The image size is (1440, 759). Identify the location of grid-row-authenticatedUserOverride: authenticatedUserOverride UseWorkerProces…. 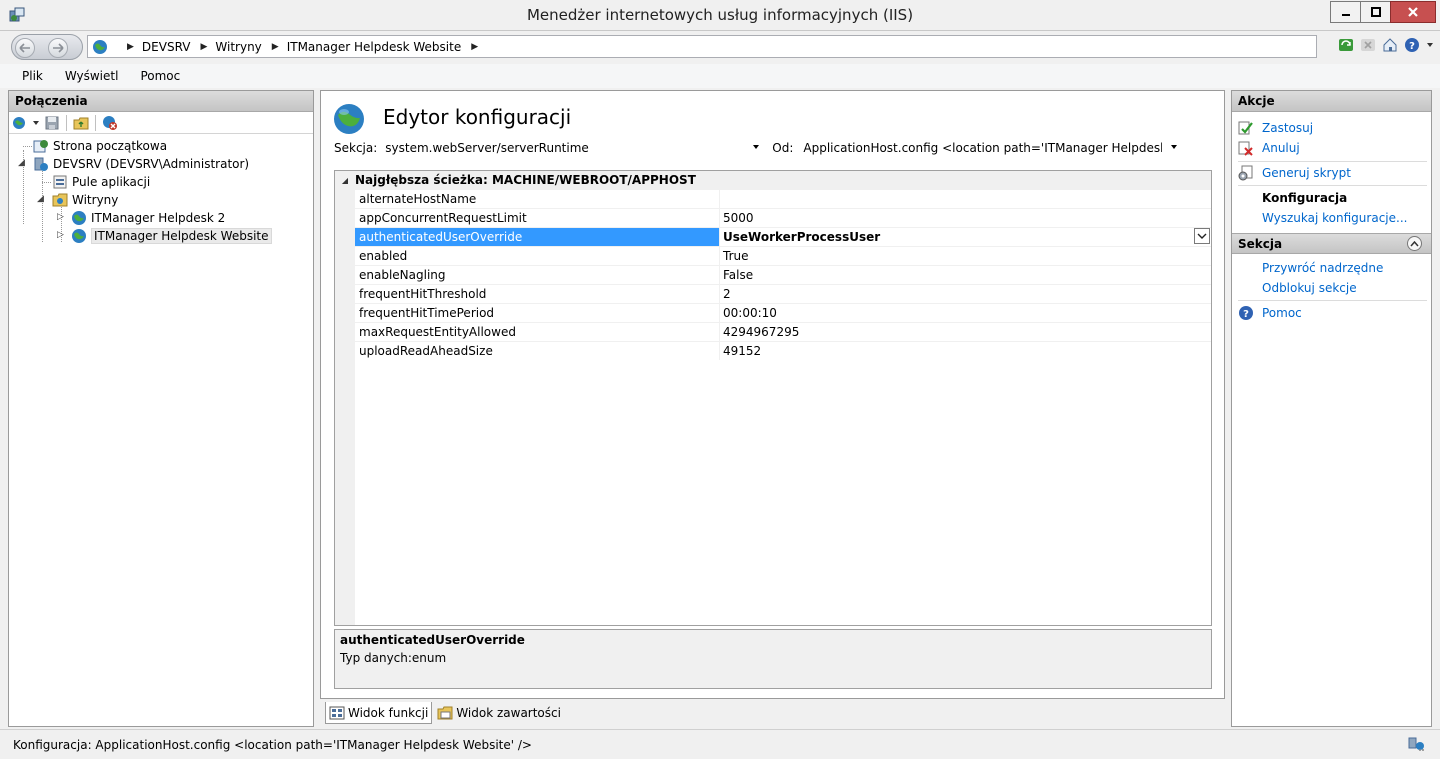
(773, 236).